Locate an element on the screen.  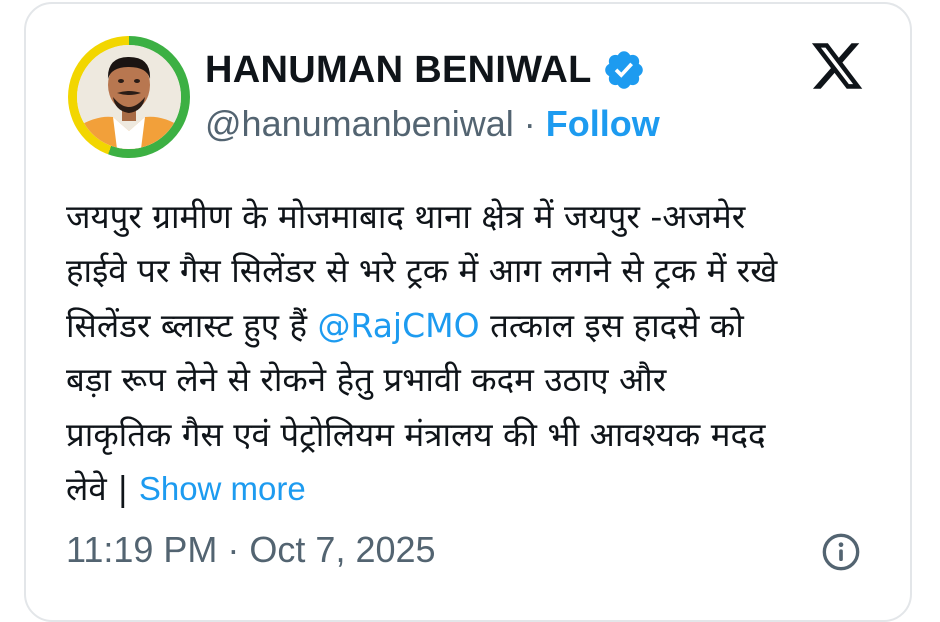
author-name-row: HANUMAN BENIWAL is located at coordinates (425, 70).